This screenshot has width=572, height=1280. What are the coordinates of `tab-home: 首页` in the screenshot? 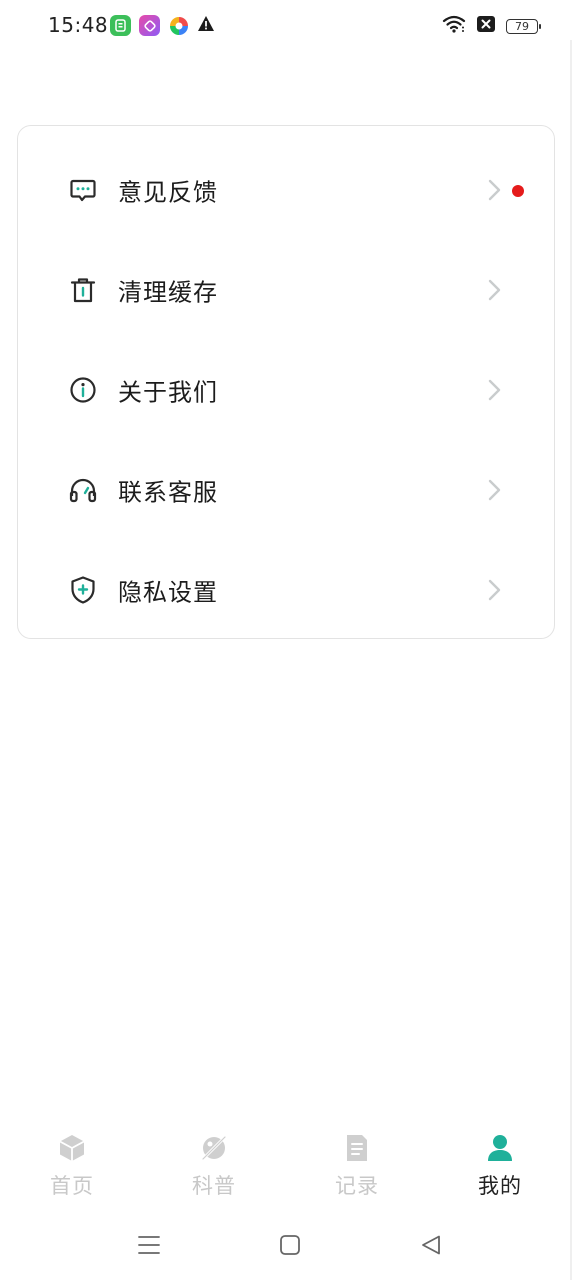 It's located at (72, 1170).